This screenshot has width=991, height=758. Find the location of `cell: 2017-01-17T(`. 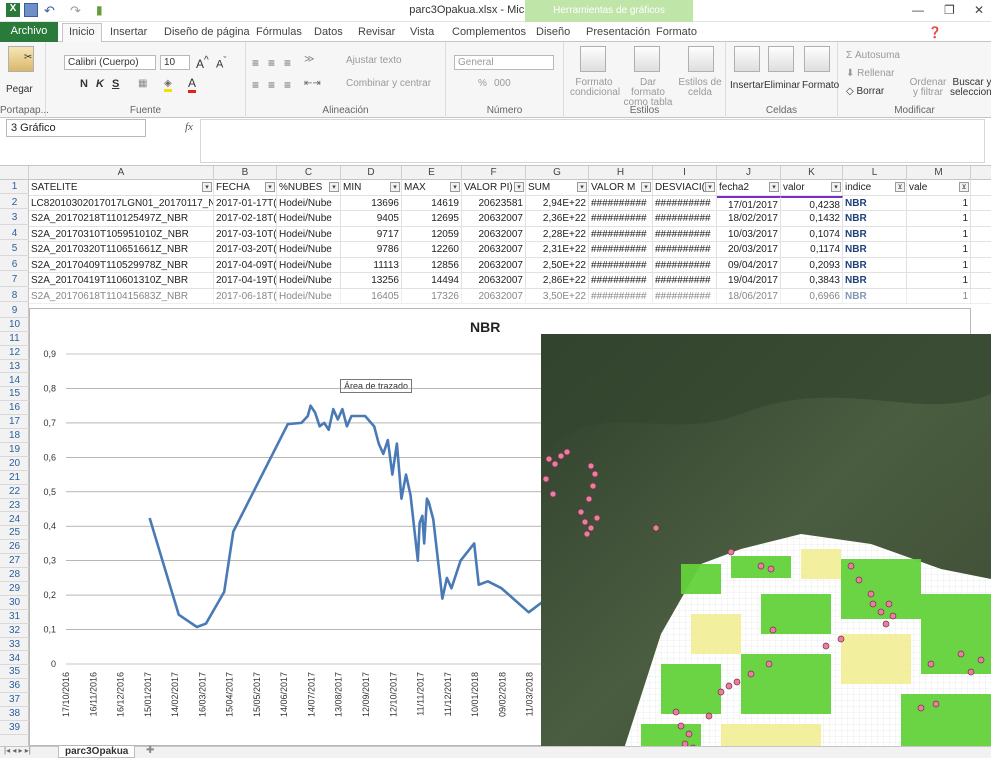

cell: 2017-01-17T( is located at coordinates (245, 203).